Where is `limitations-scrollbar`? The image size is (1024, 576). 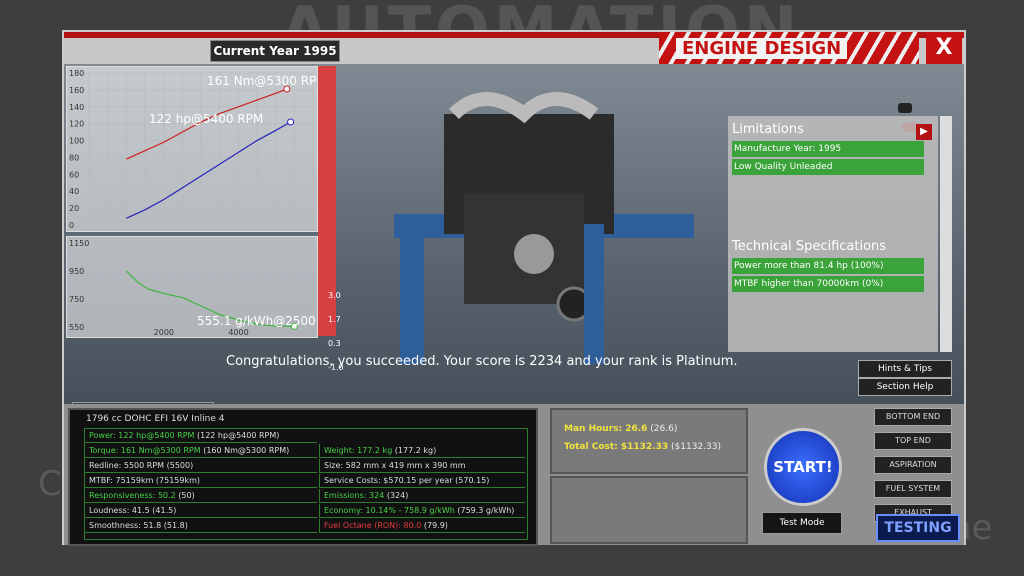
limitations-scrollbar is located at coordinates (946, 234).